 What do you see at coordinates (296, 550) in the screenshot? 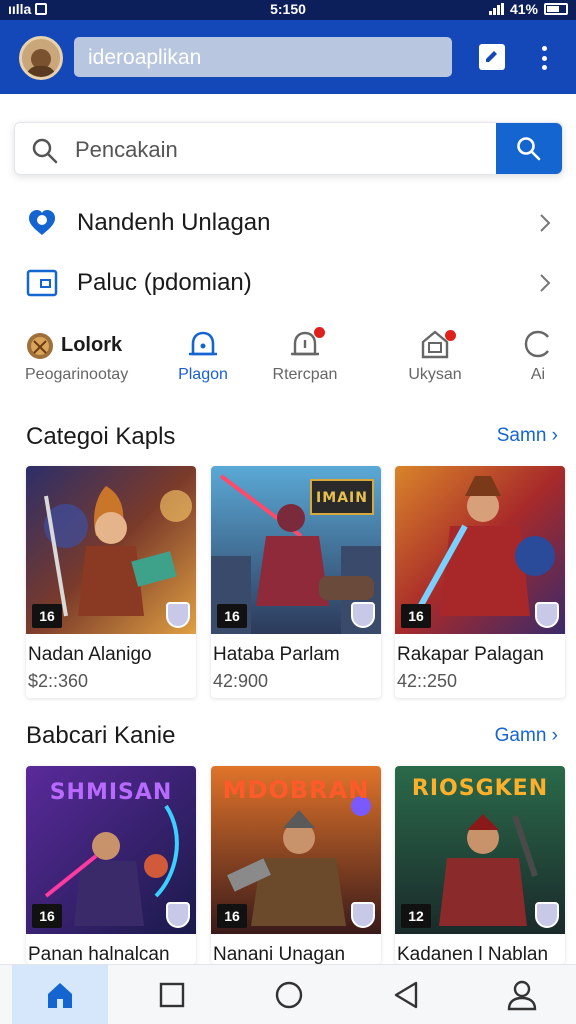
I see `game-art: IMAIN 16` at bounding box center [296, 550].